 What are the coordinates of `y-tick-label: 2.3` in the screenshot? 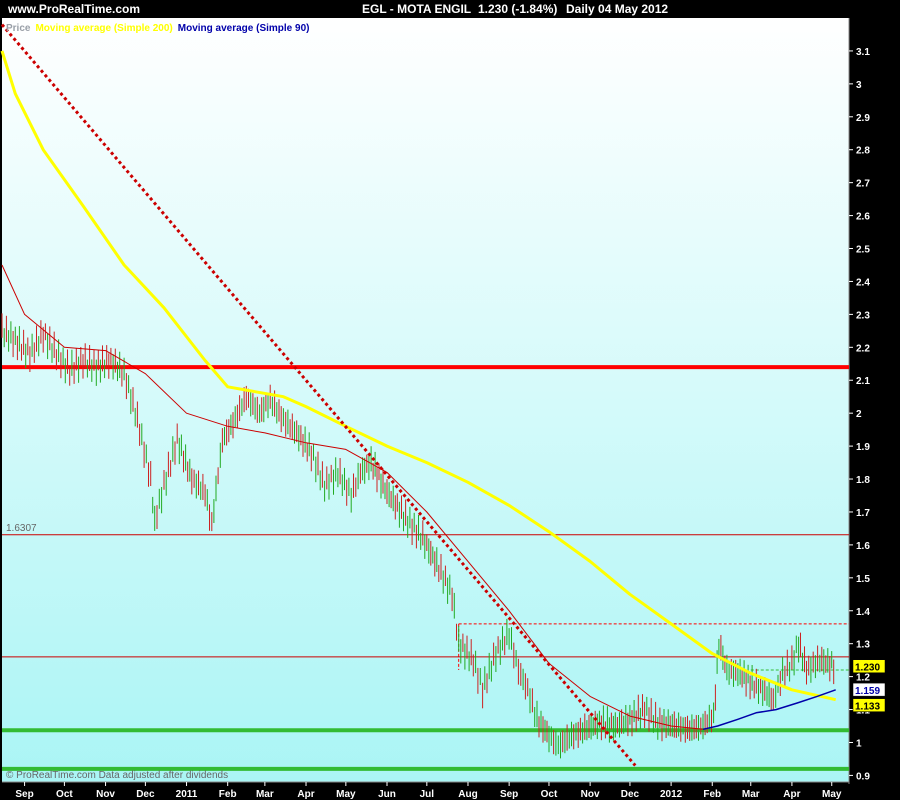 It's located at (863, 315).